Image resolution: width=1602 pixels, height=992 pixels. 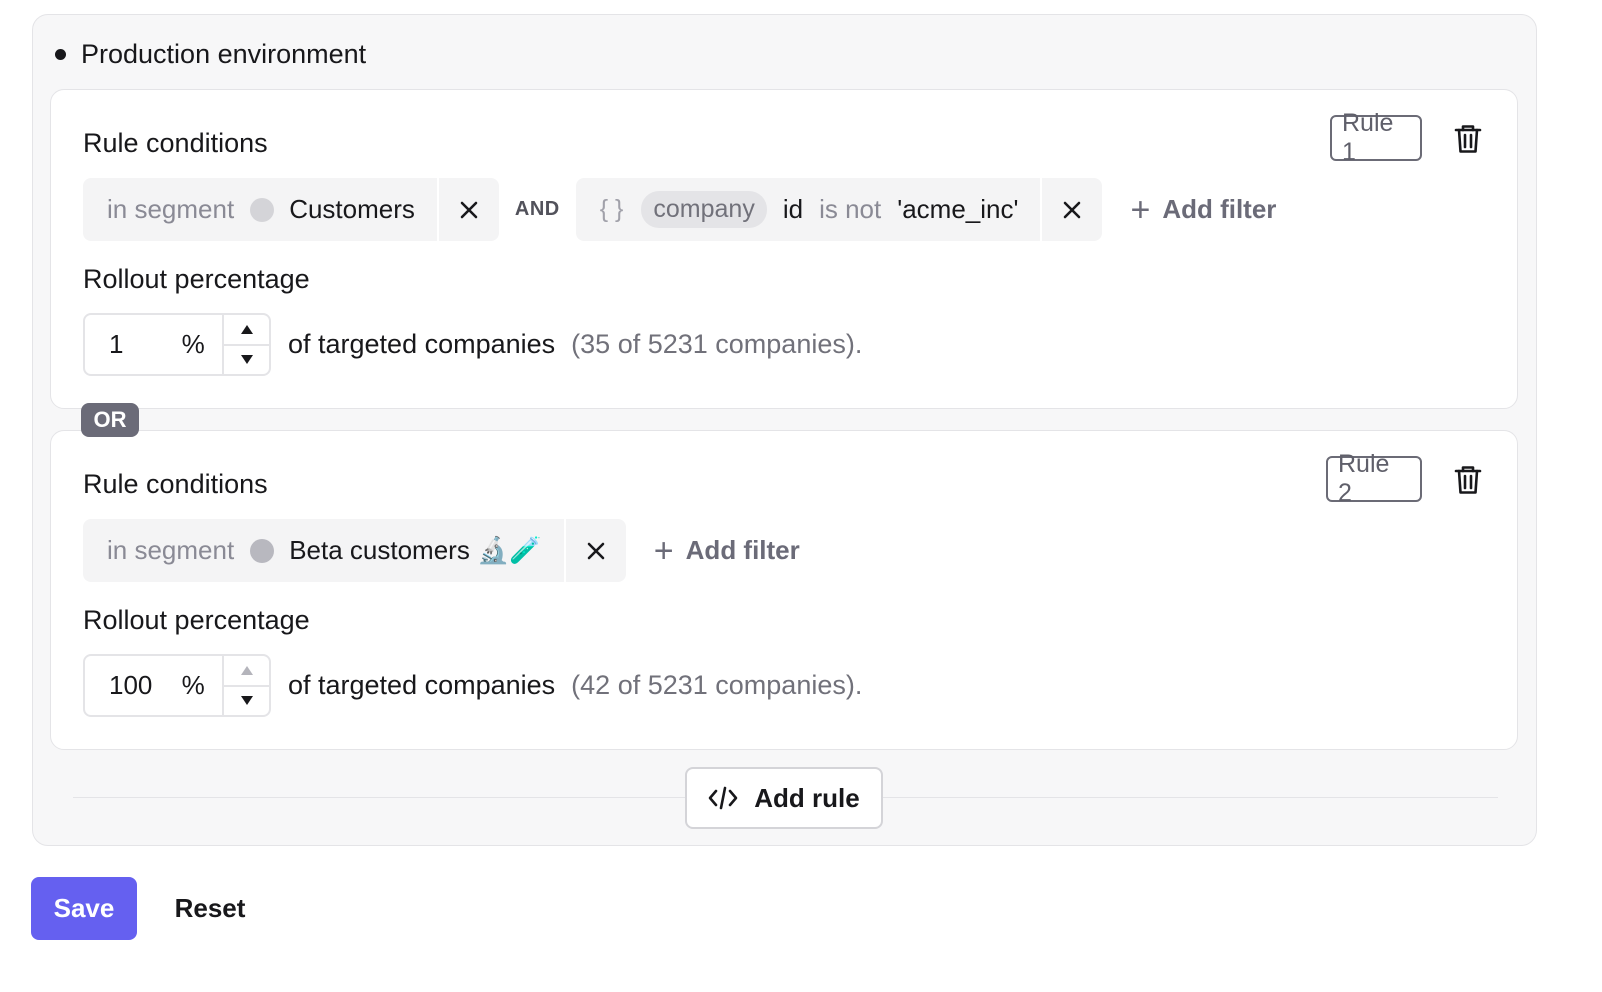 I want to click on attribute-filter-chip: { } company id is not 'acme_inc', so click(x=839, y=209).